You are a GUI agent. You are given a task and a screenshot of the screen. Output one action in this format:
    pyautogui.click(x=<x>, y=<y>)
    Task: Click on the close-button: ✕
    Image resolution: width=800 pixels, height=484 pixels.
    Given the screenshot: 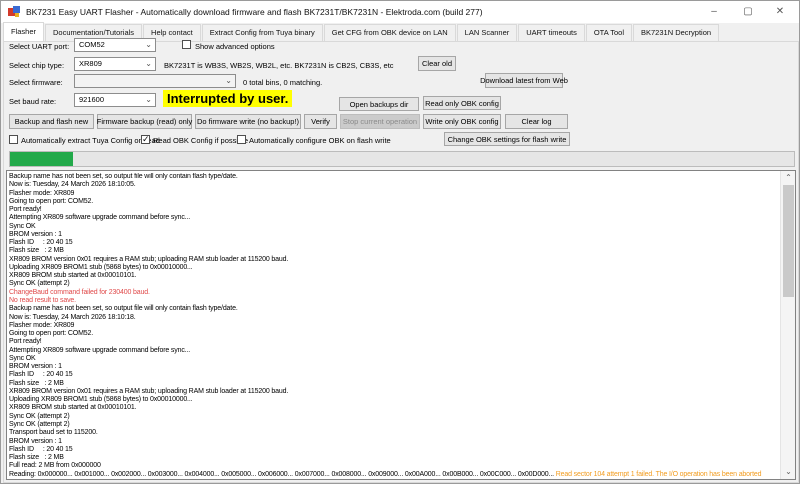 What is the action you would take?
    pyautogui.click(x=780, y=12)
    